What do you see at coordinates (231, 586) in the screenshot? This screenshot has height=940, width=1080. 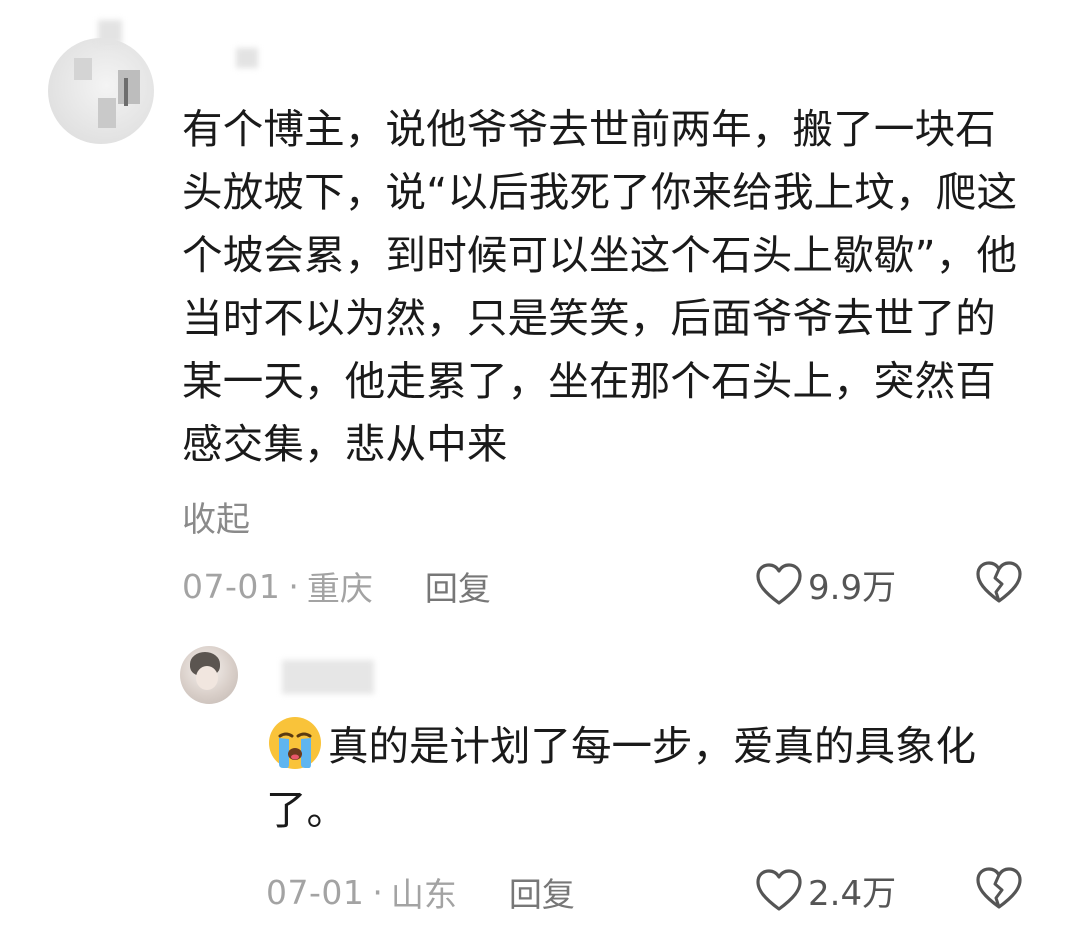 I see `comment-date: 07-01` at bounding box center [231, 586].